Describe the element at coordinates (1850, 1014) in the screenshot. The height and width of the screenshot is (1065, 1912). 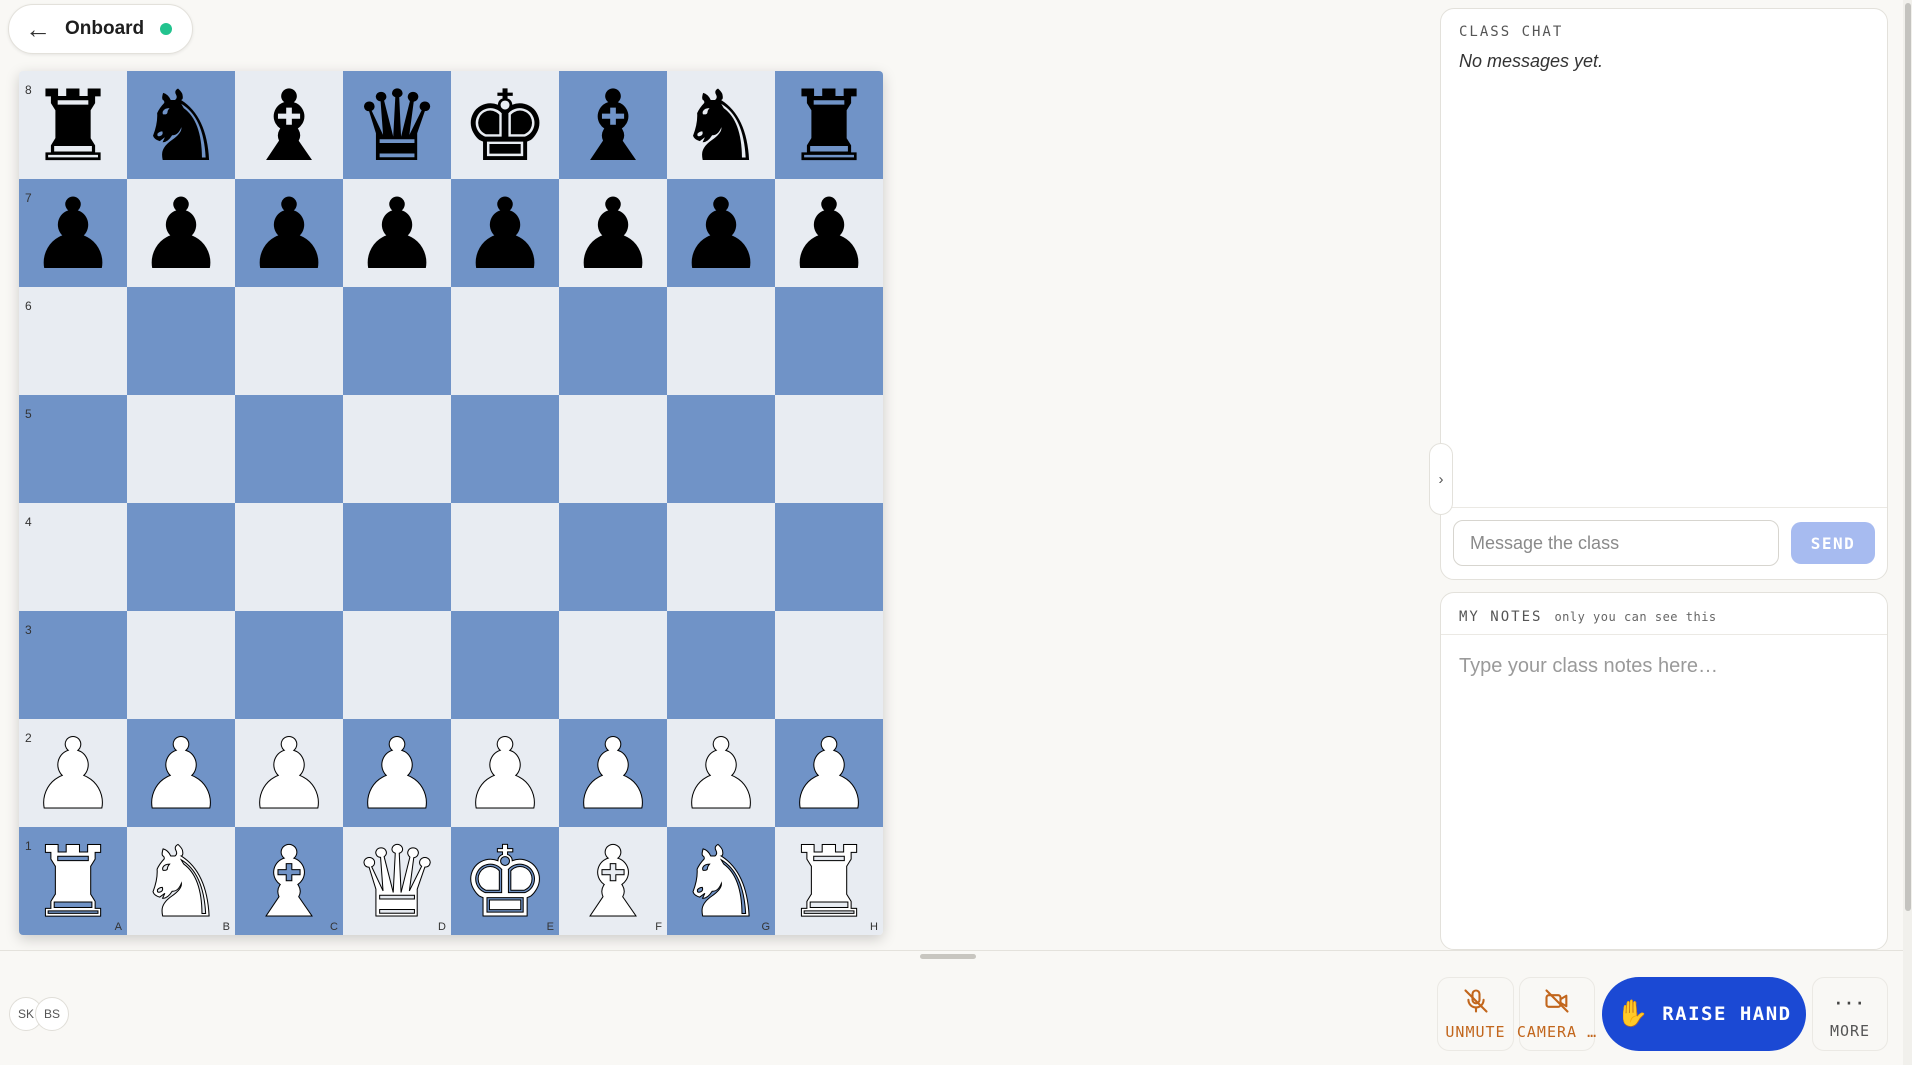
I see `more-button: ··· MORE` at that location.